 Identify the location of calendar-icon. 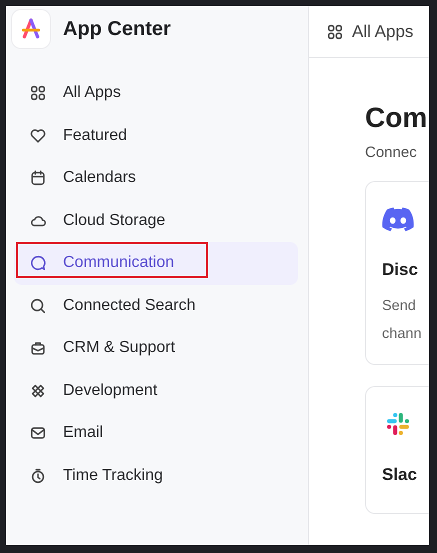
(38, 178).